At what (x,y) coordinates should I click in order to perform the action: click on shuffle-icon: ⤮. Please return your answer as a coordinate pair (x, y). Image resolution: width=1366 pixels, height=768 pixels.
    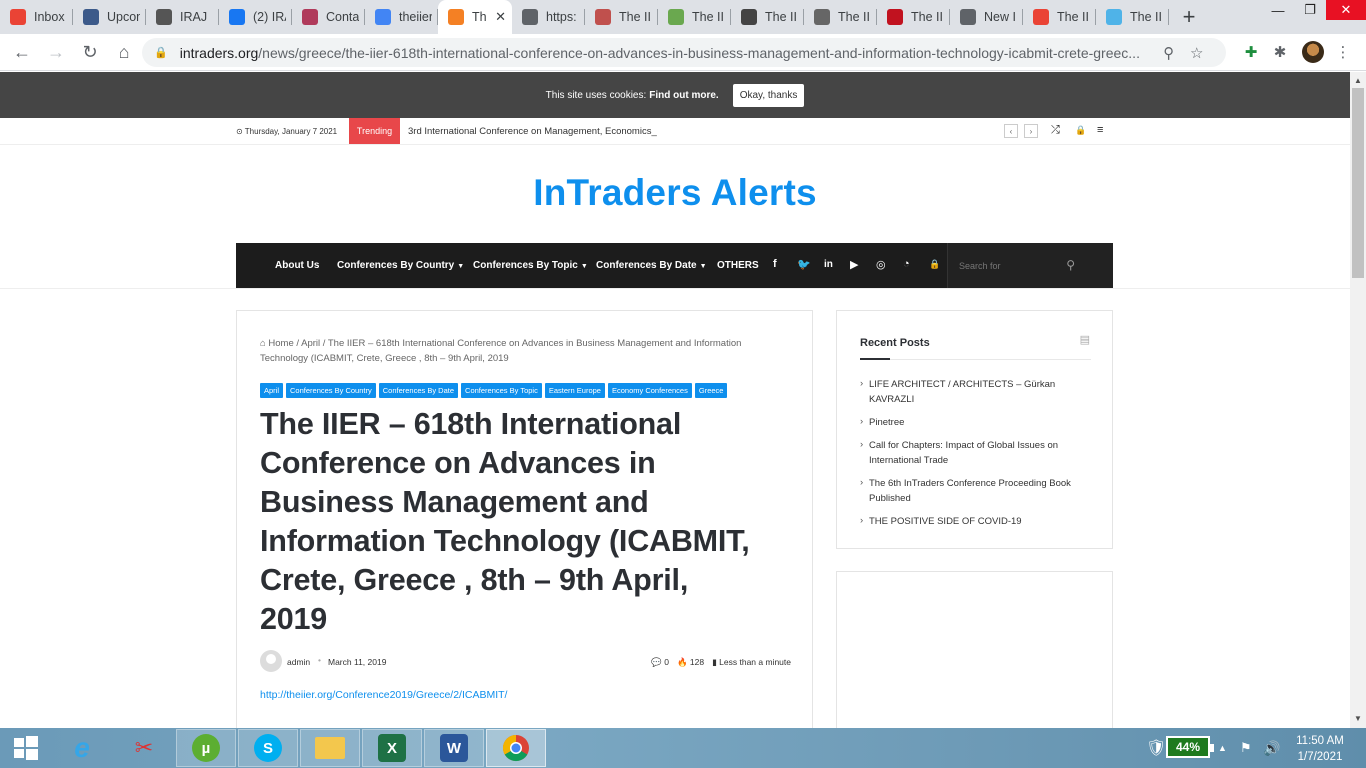
    Looking at the image, I should click on (1055, 130).